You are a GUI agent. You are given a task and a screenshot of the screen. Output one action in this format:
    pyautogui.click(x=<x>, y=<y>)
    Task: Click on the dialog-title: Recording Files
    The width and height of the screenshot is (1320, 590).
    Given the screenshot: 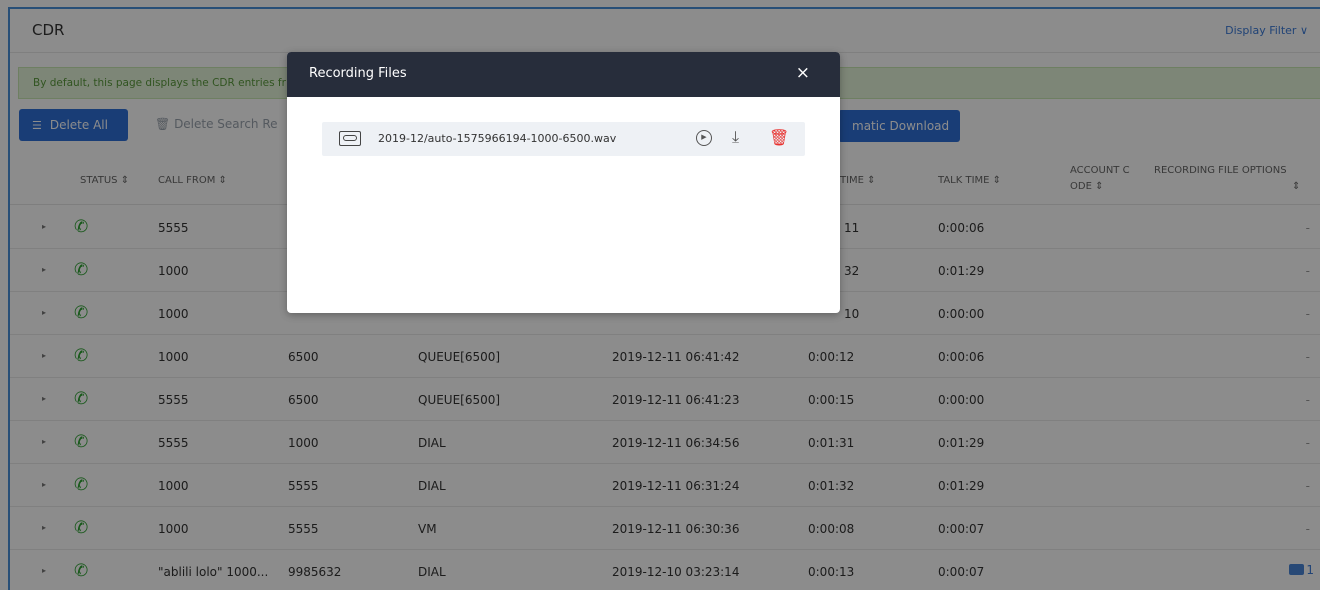 What is the action you would take?
    pyautogui.click(x=358, y=73)
    